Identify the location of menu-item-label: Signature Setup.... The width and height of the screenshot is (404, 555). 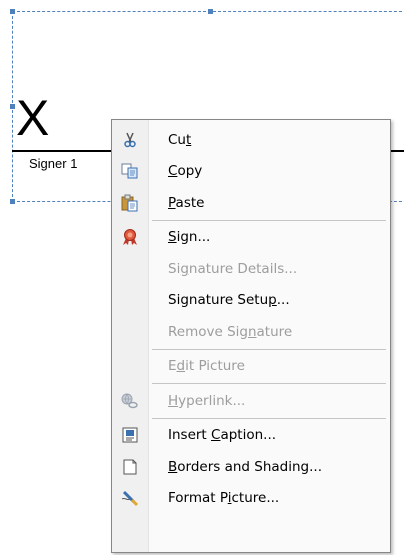
(229, 300).